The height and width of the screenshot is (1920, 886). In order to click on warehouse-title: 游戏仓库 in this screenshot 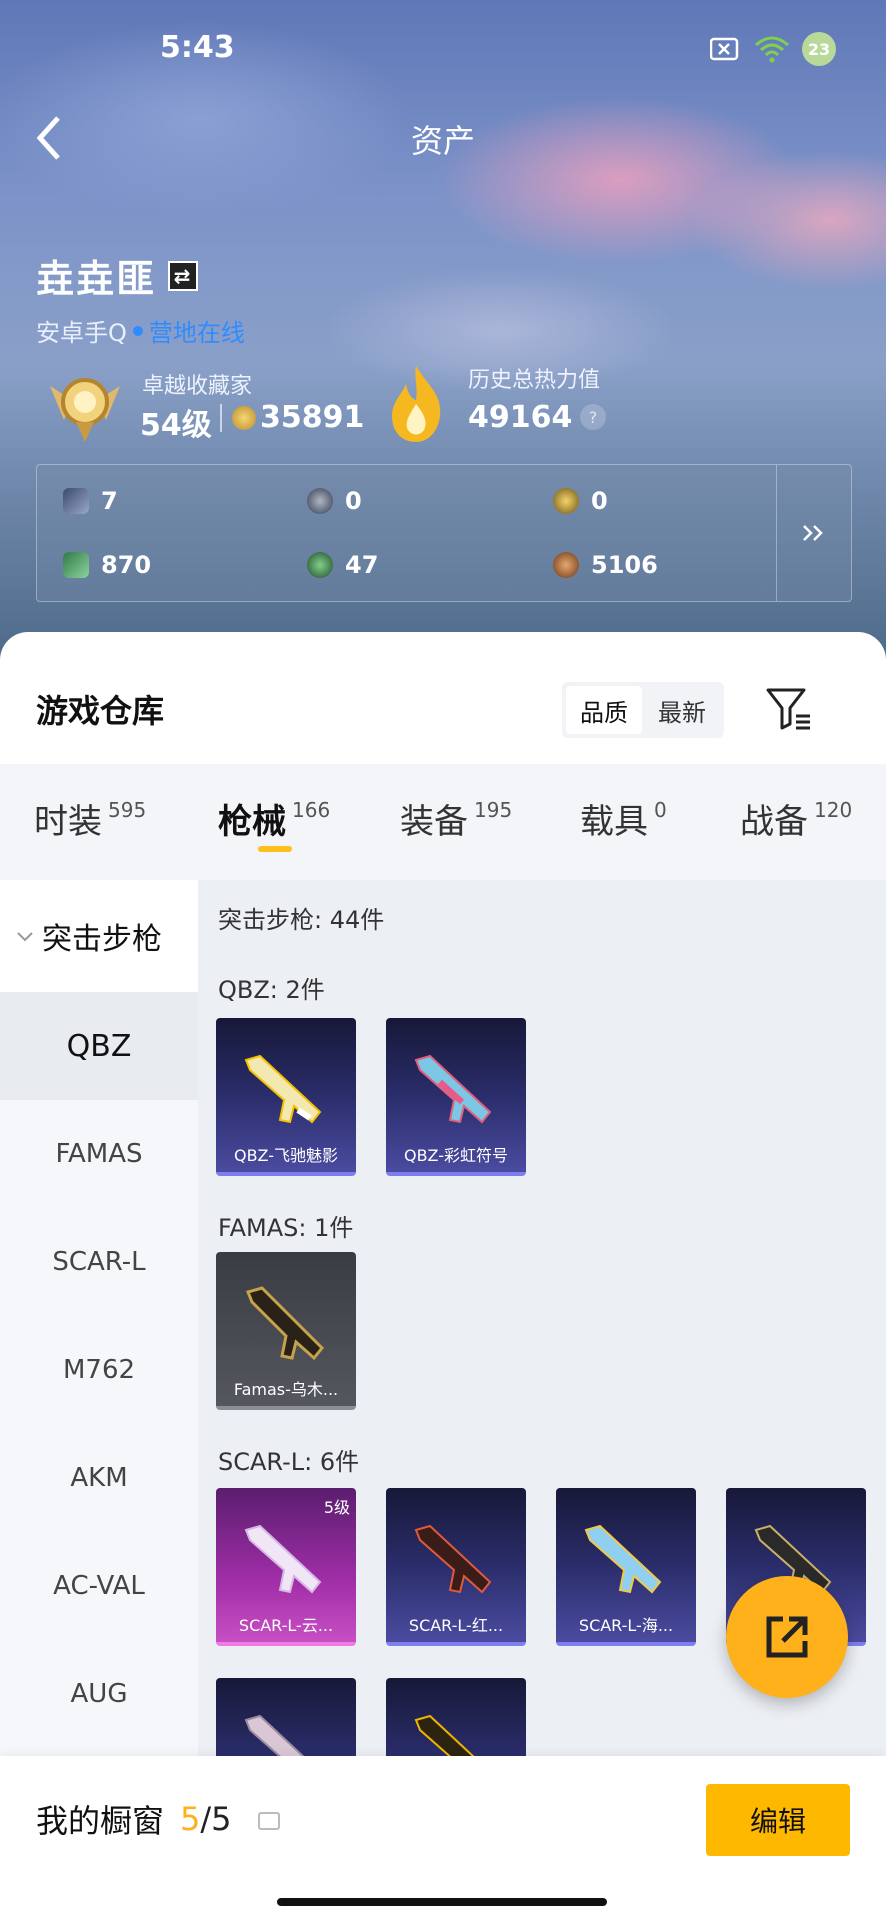, I will do `click(100, 711)`.